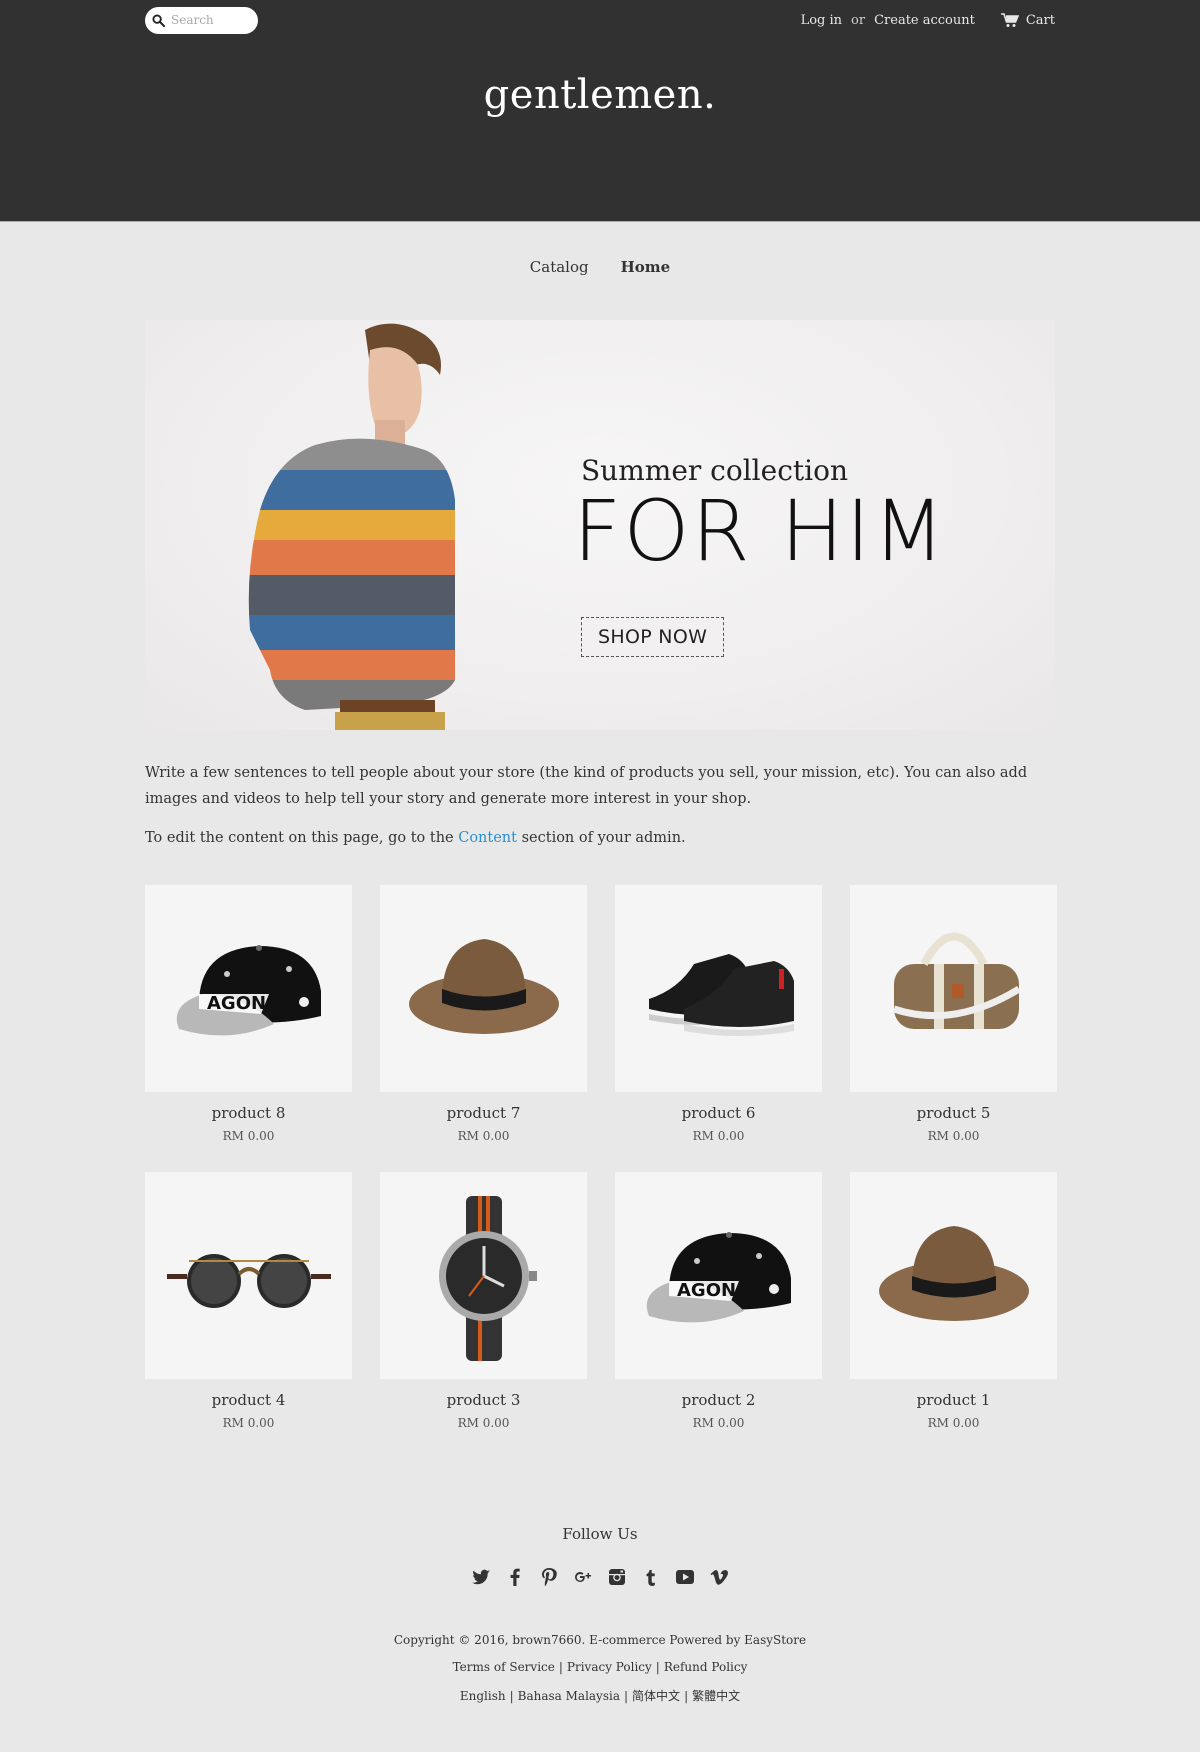 Image resolution: width=1200 pixels, height=1752 pixels. I want to click on product-card: product 3 RM 0.00, so click(483, 1301).